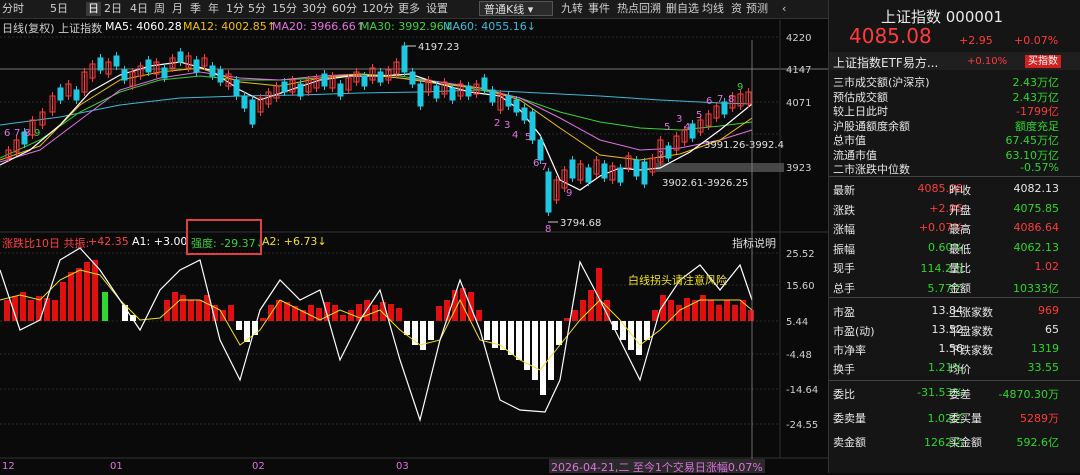 Image resolution: width=1080 pixels, height=475 pixels. Describe the element at coordinates (258, 466) in the screenshot. I see `time-tick-2: 02` at that location.